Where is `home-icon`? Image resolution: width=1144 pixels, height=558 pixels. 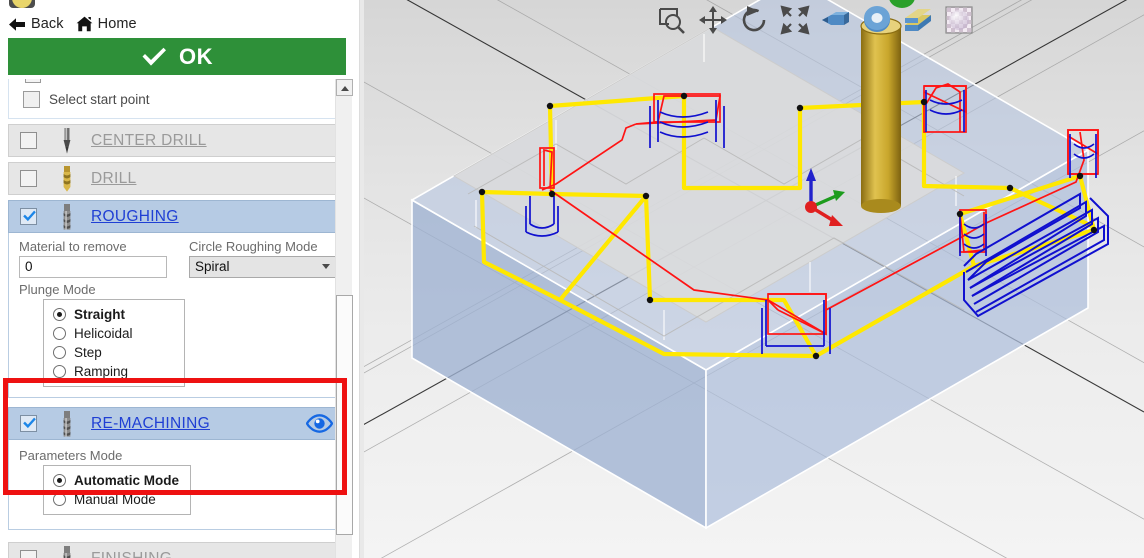 home-icon is located at coordinates (84, 24).